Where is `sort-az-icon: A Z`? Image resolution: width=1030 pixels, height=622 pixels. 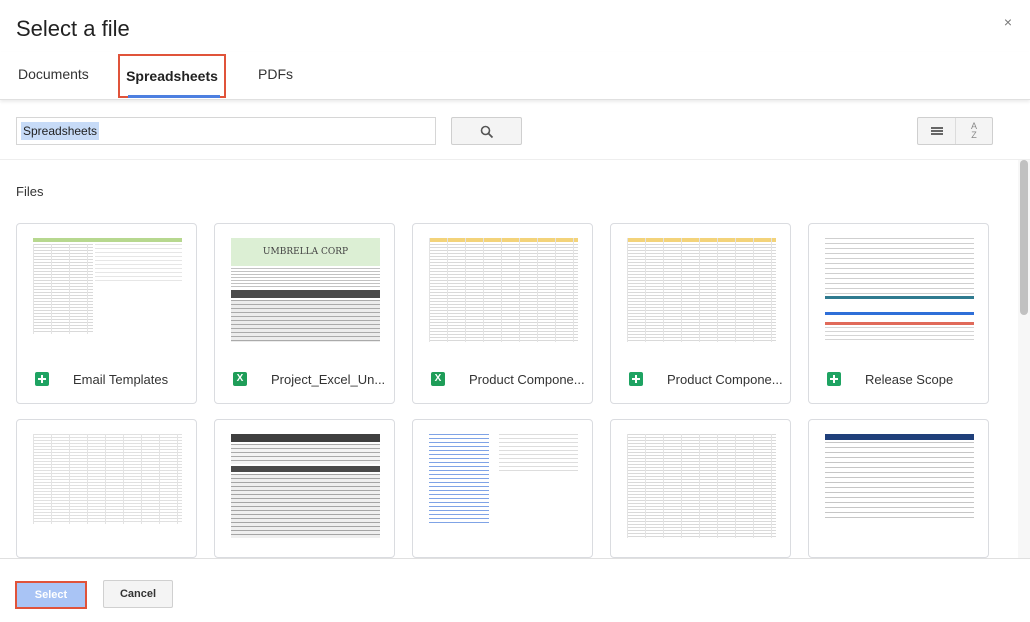 sort-az-icon: A Z is located at coordinates (974, 131).